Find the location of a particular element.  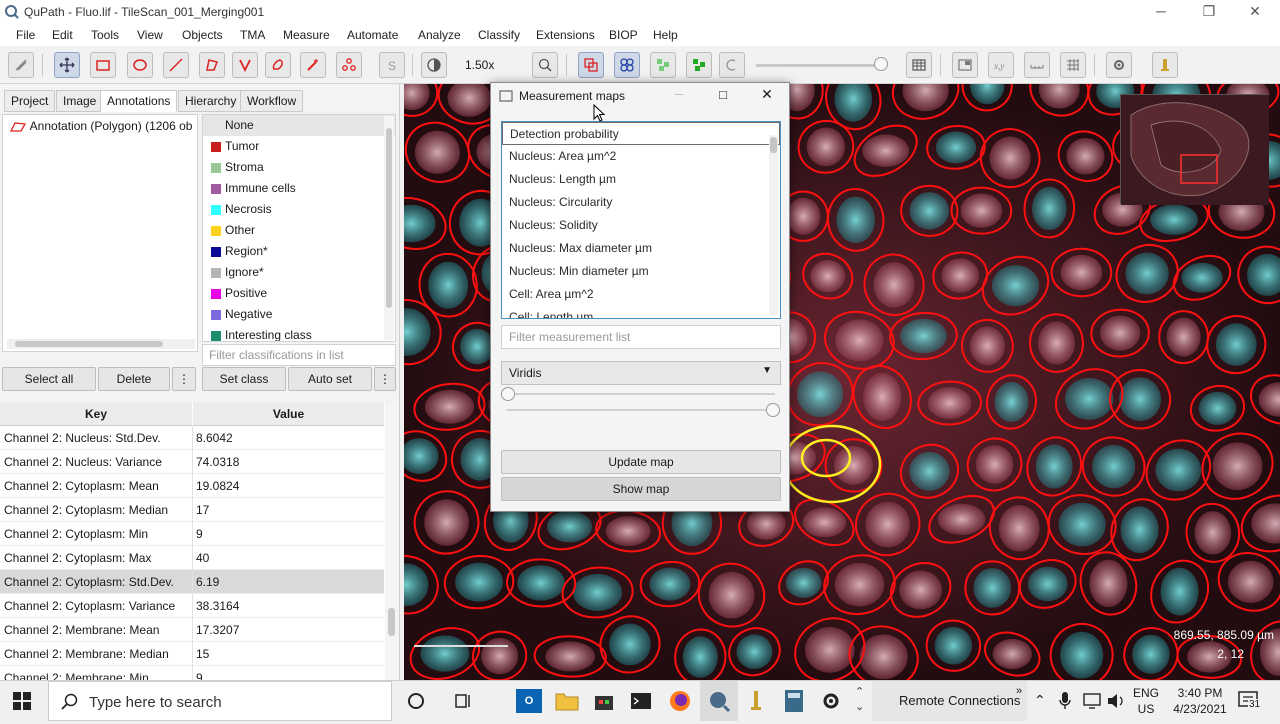

qupath-taskbar-icon is located at coordinates (719, 701).